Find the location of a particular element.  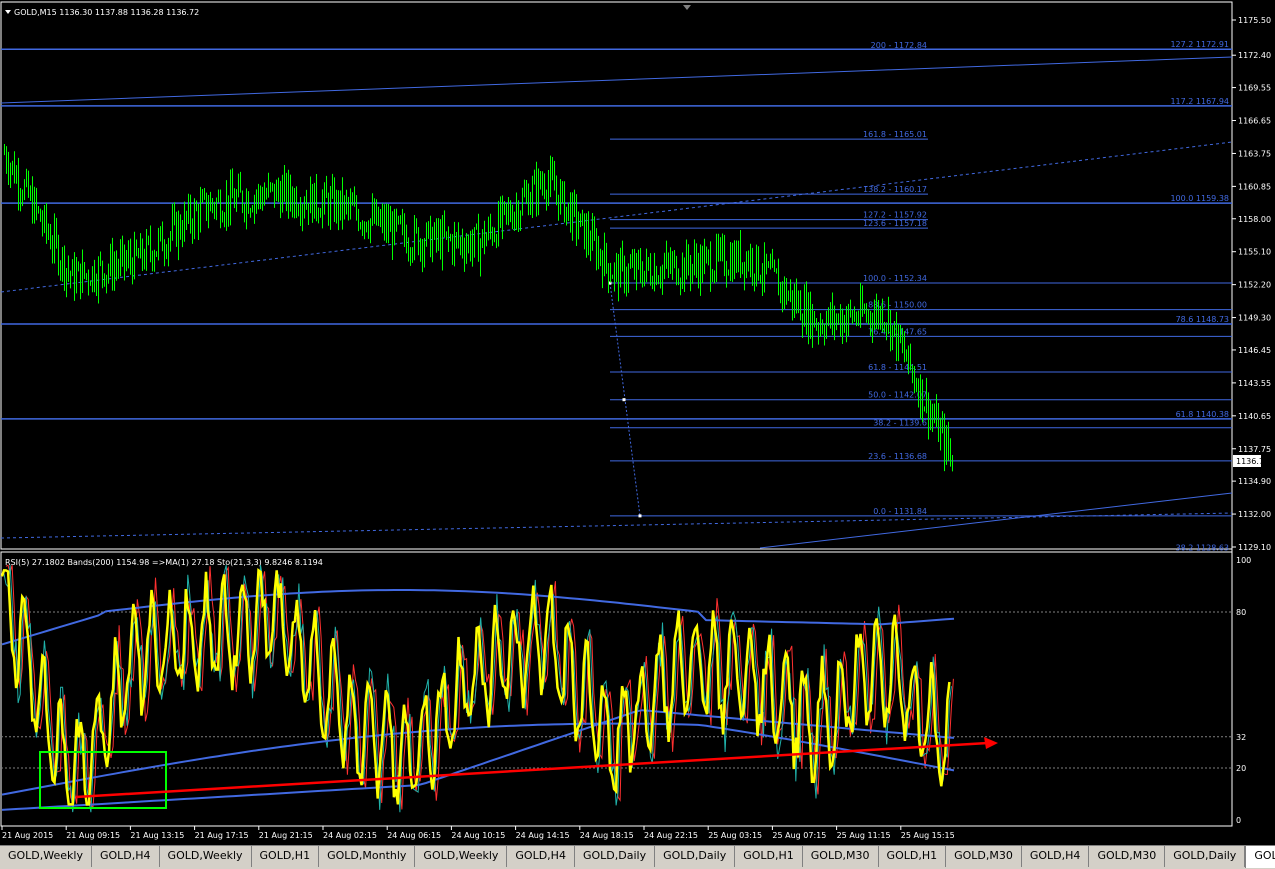

price-tick-label: 1140.65 is located at coordinates (1254, 416).